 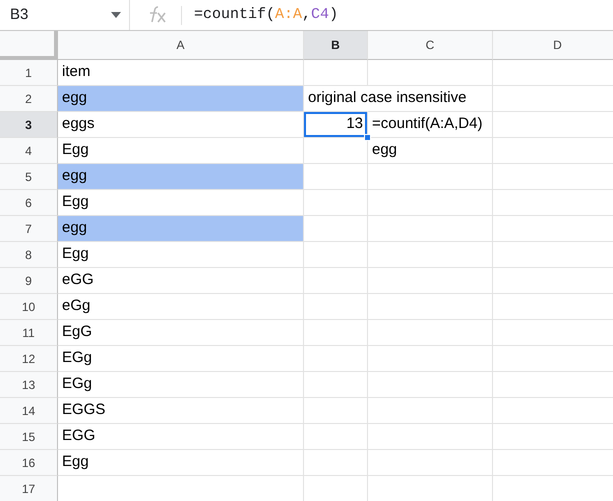 What do you see at coordinates (260, 15) in the screenshot?
I see `formula-field: =countif(A:A,C4)` at bounding box center [260, 15].